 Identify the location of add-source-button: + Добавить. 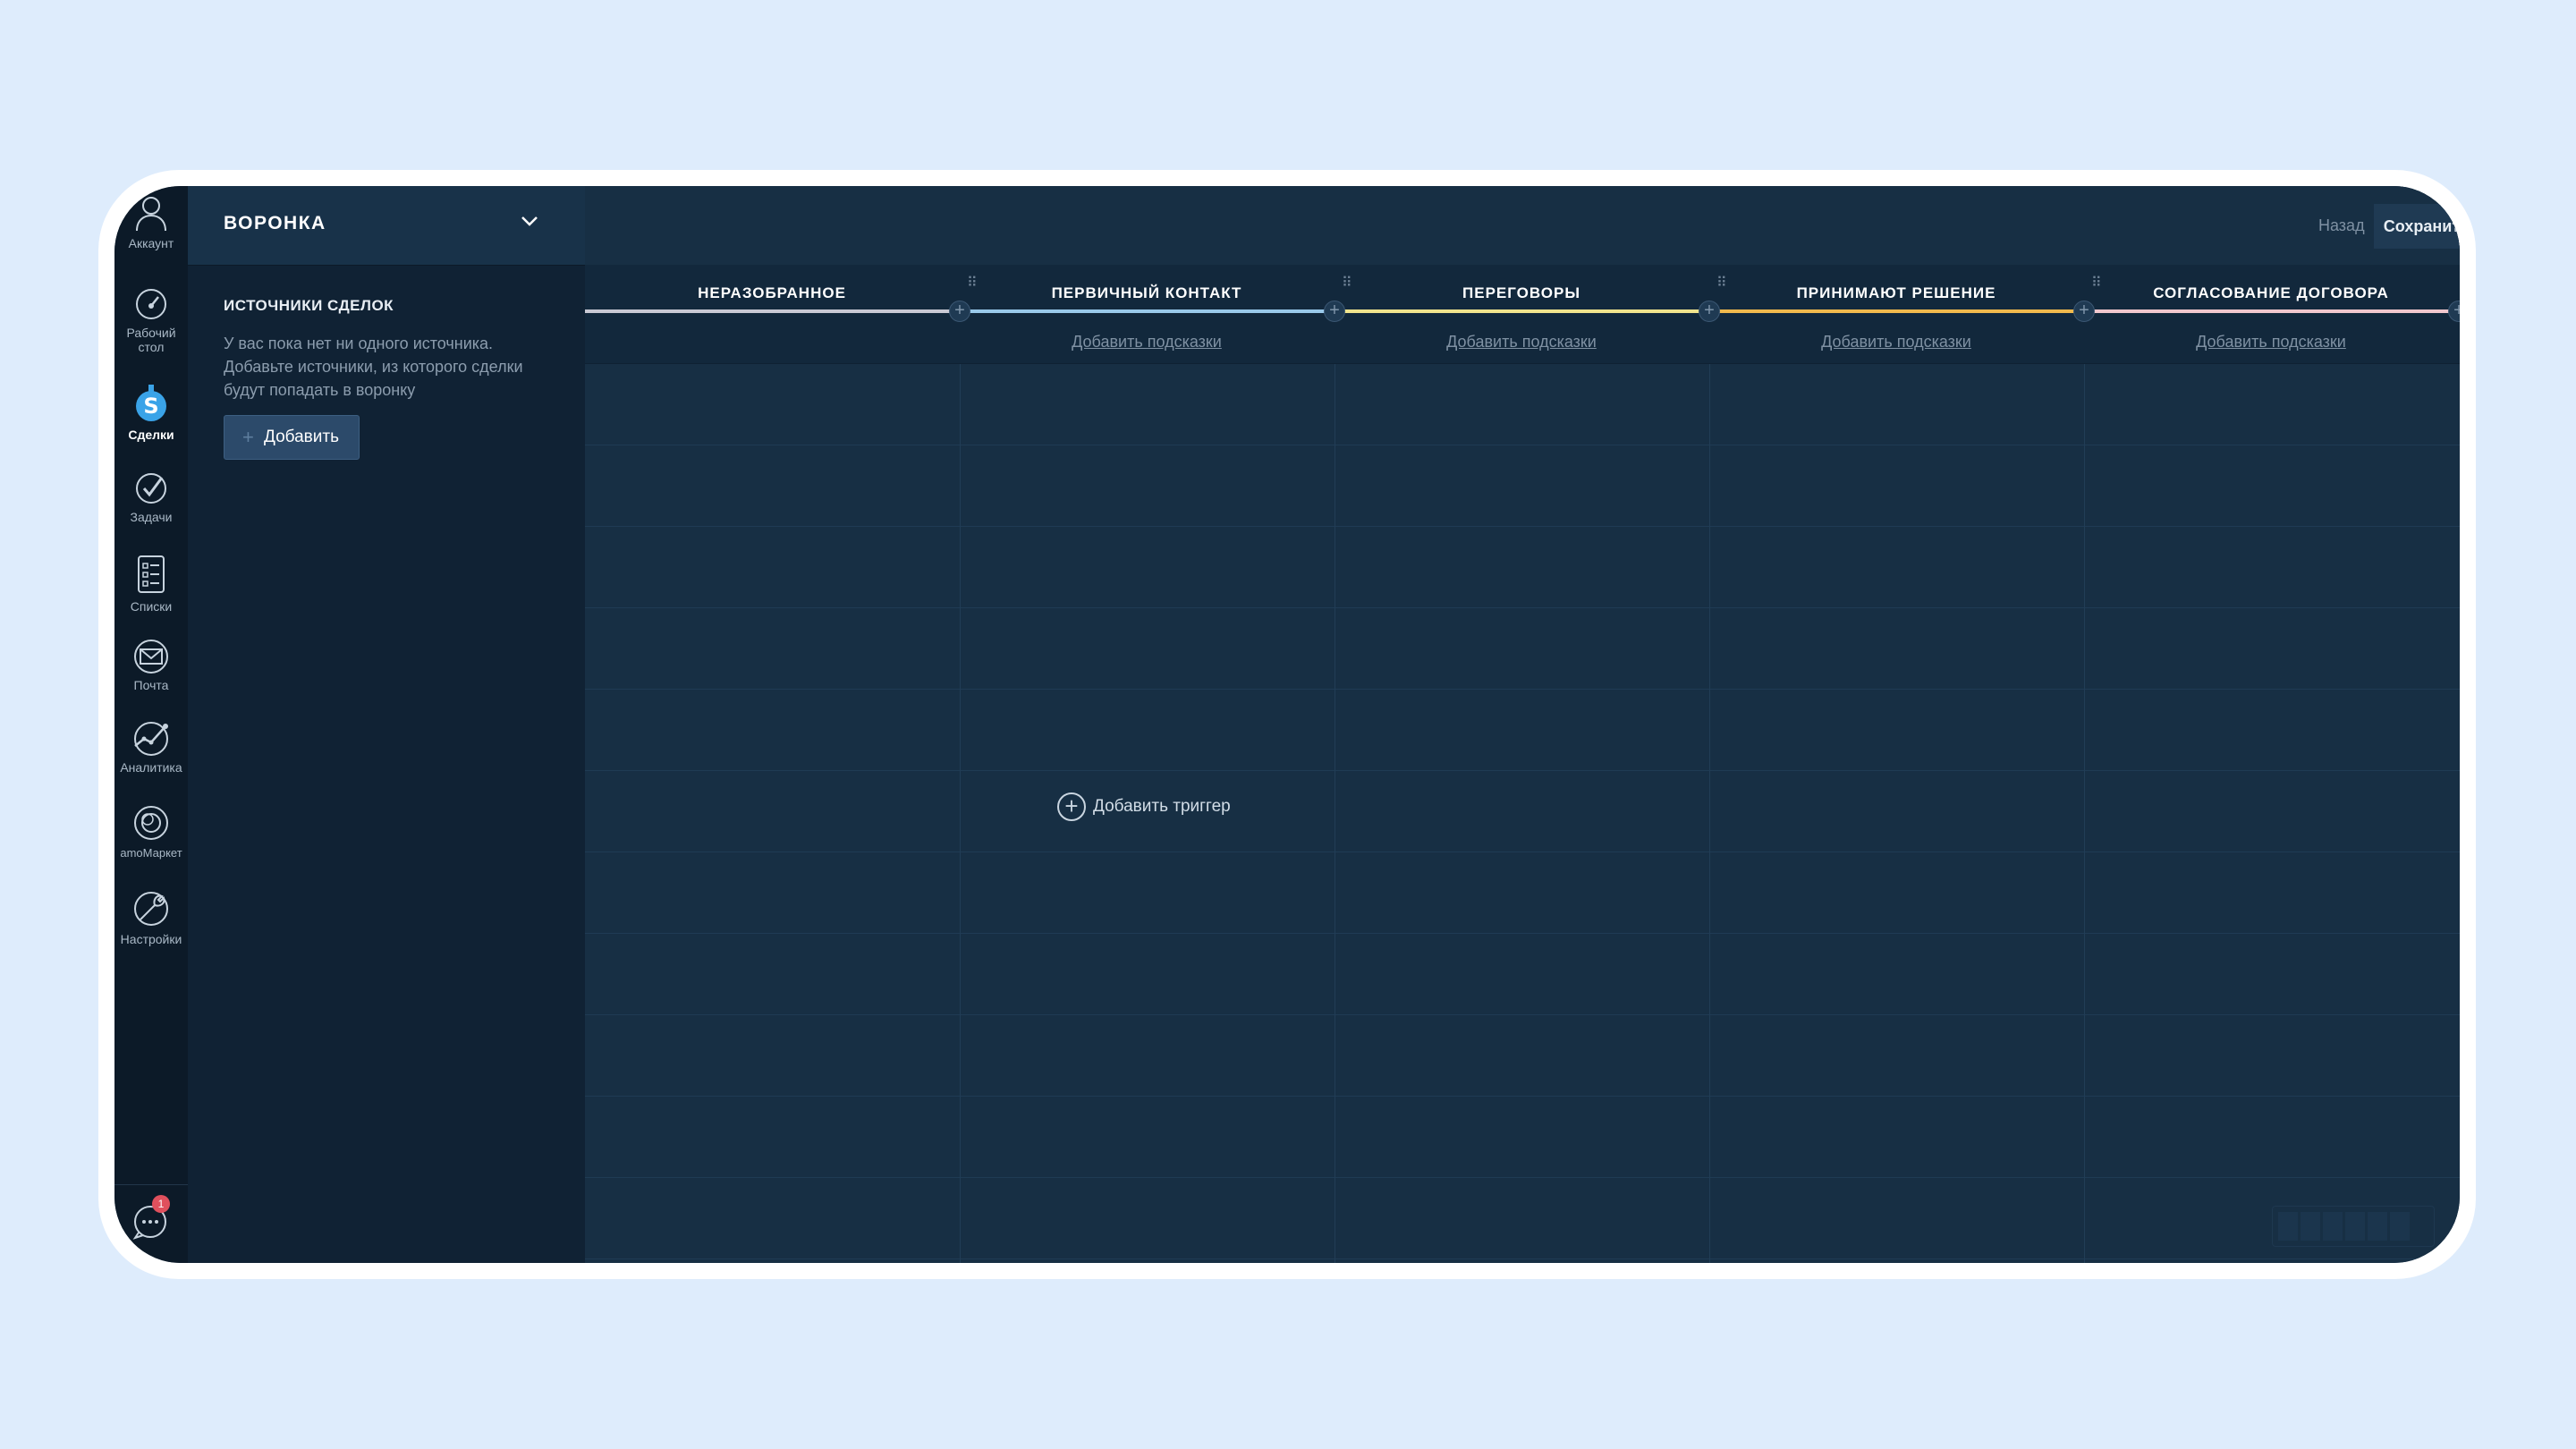
(292, 437).